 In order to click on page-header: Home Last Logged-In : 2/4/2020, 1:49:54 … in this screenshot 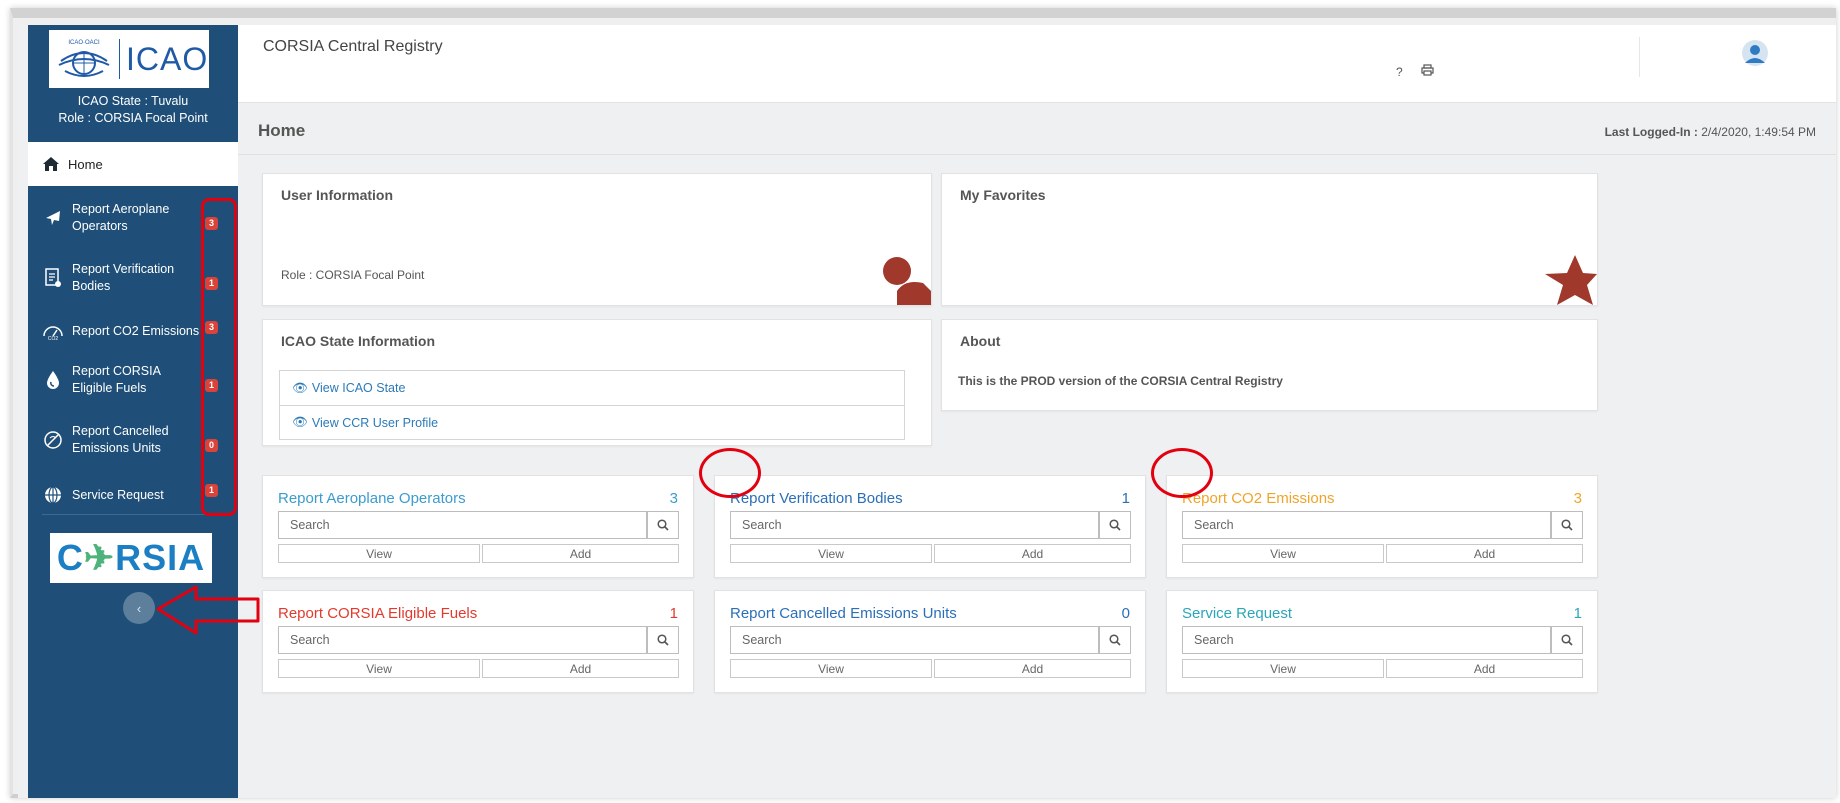, I will do `click(1037, 129)`.